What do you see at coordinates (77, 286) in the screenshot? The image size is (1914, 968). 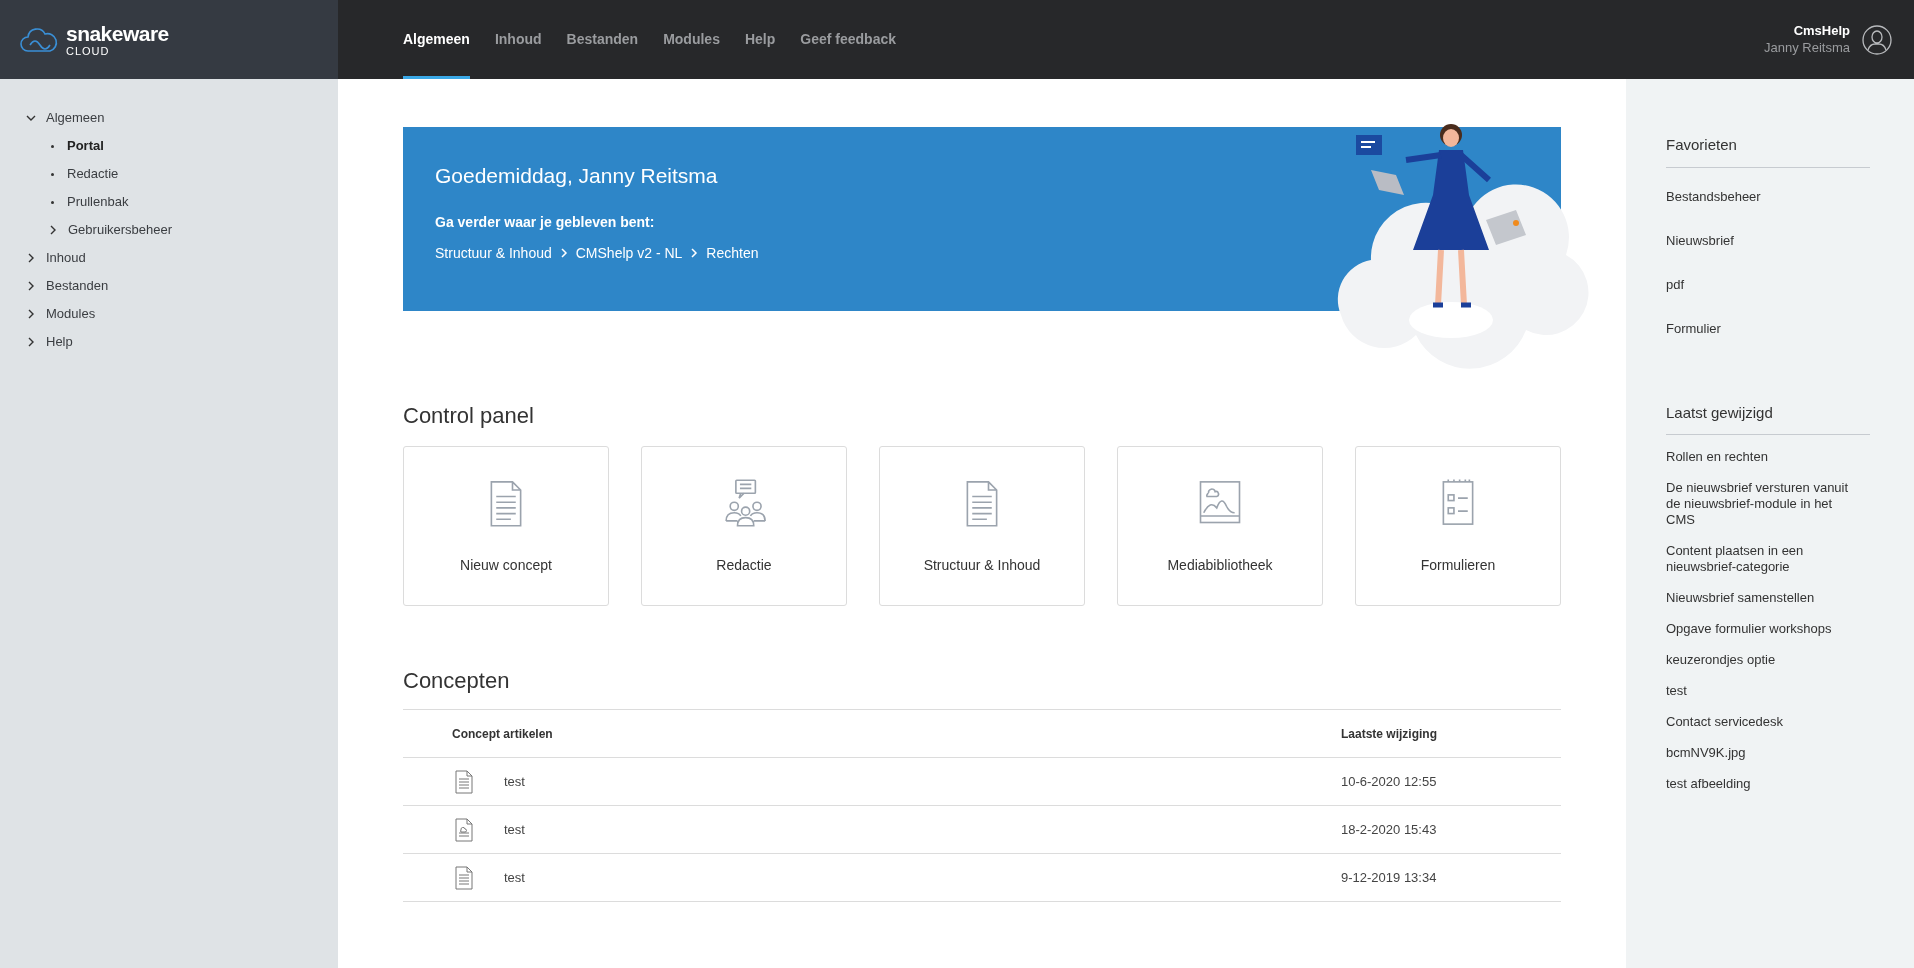 I see `sidebar-item: Bestanden` at bounding box center [77, 286].